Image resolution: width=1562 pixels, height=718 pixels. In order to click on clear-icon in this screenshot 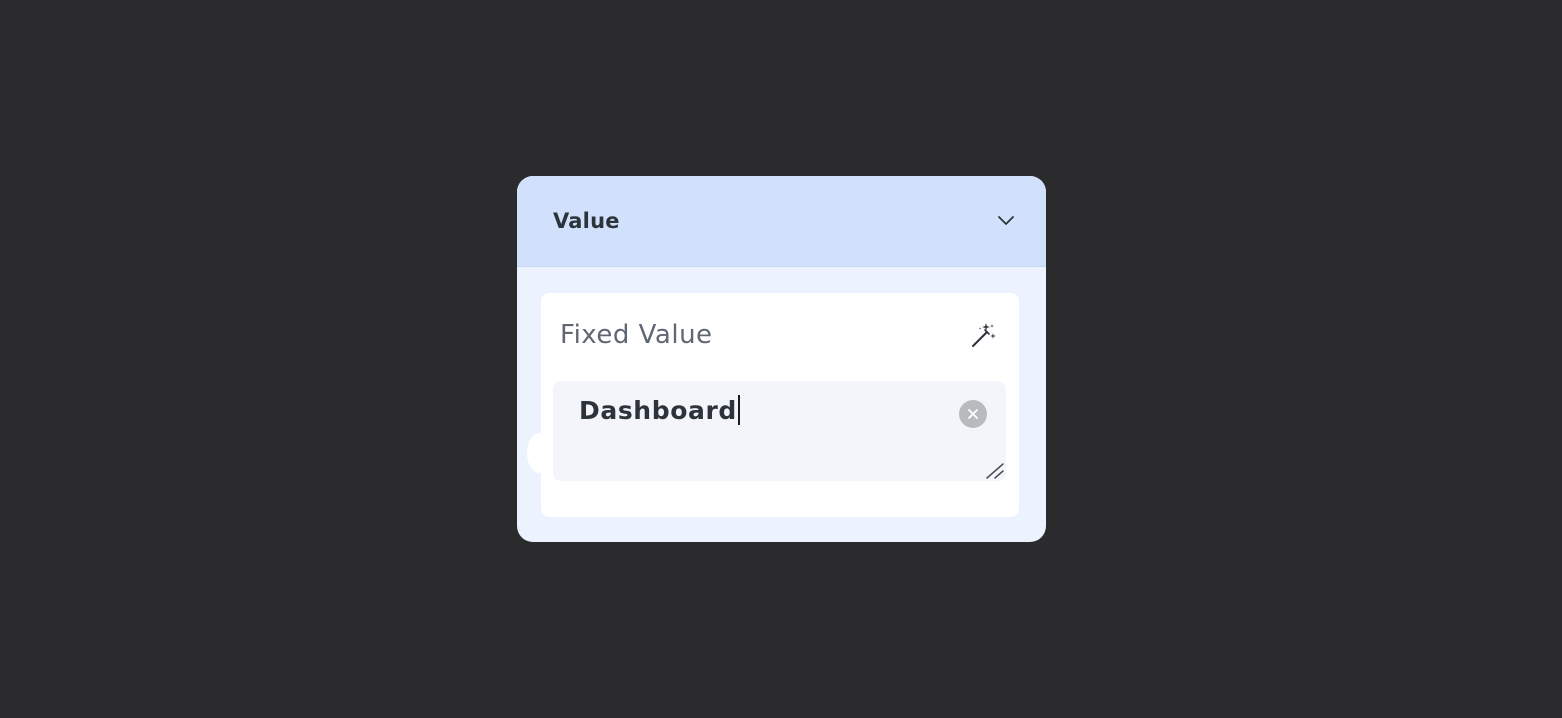, I will do `click(973, 414)`.